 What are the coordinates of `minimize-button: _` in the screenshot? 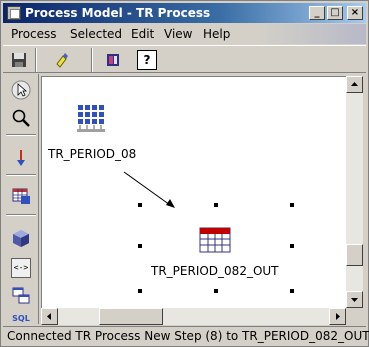 It's located at (317, 13).